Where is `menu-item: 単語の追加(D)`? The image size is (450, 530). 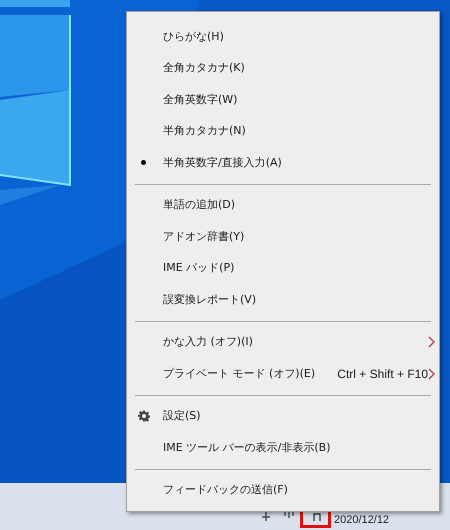
menu-item: 単語の追加(D) is located at coordinates (283, 205).